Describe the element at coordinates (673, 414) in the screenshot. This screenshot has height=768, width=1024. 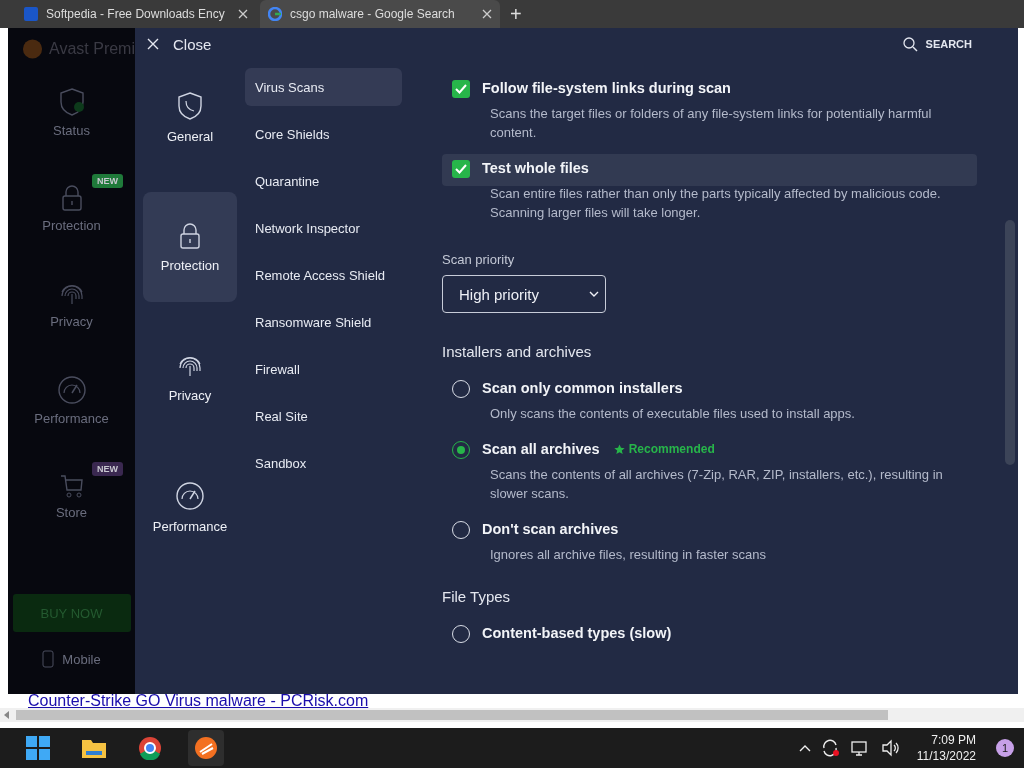
I see `option-description: Only scans the contents of executable files used to install apps.` at that location.